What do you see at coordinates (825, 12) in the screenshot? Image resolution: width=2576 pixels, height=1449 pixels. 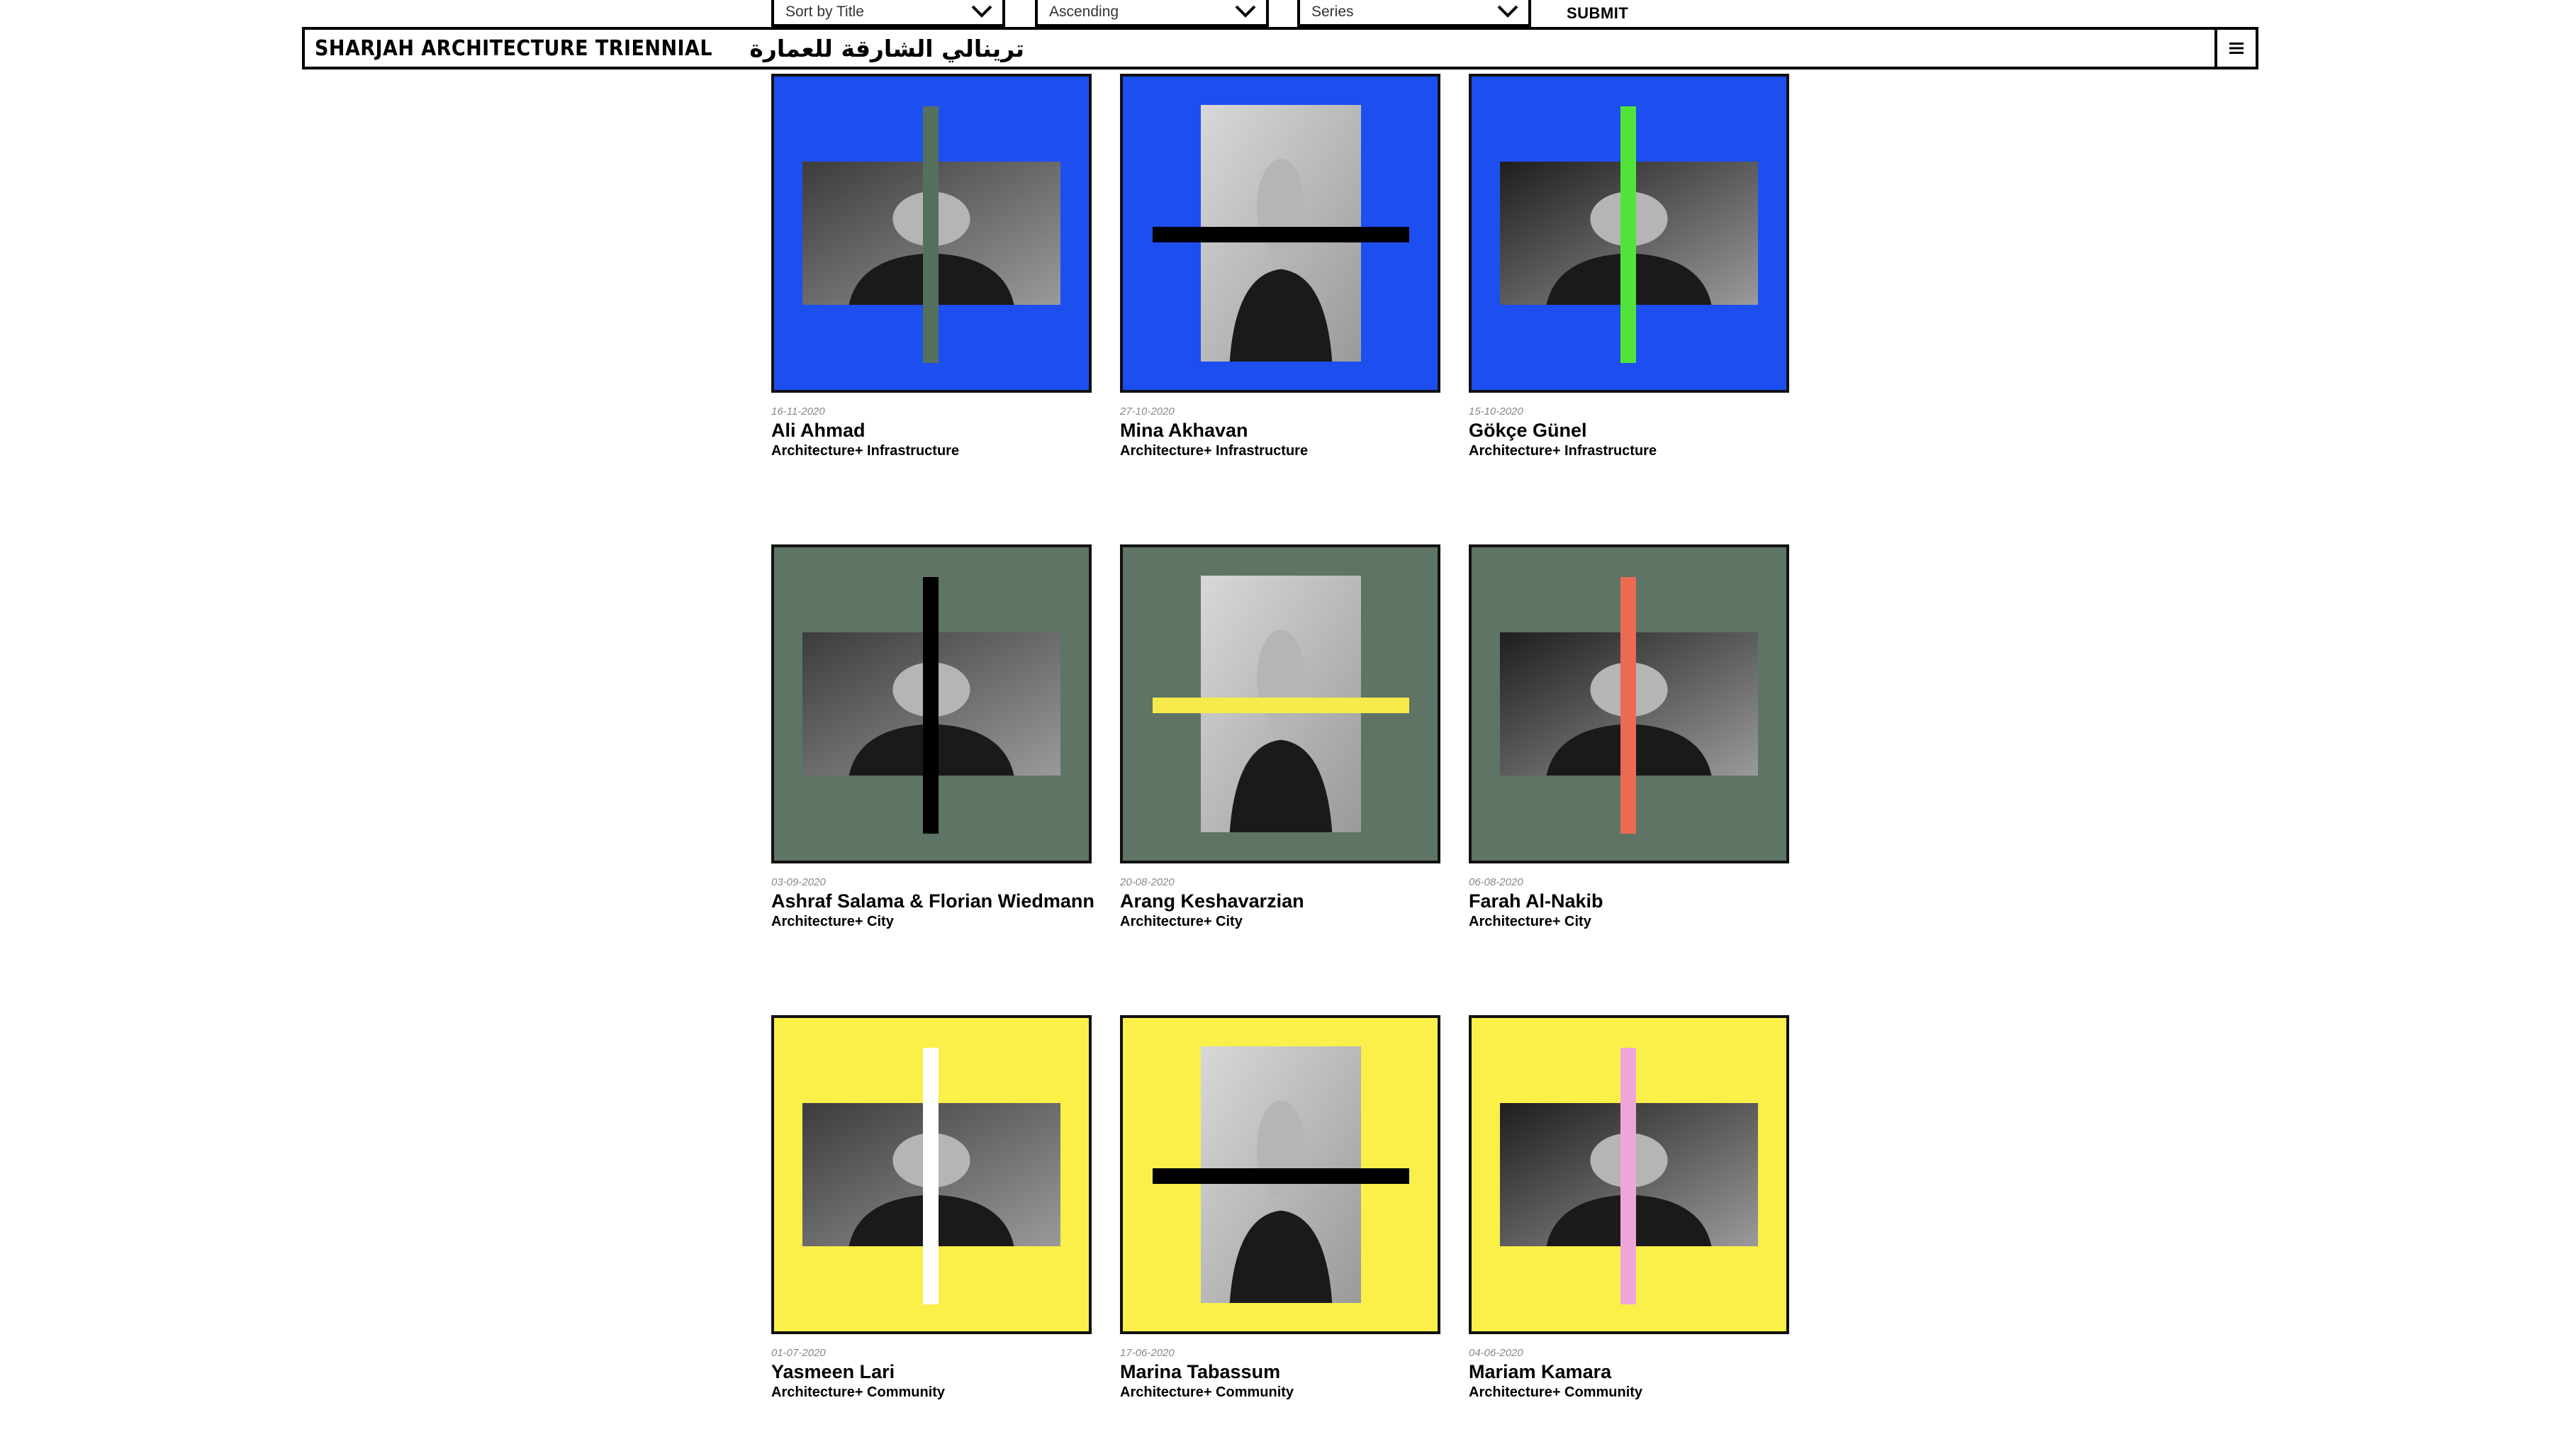 I see `sort-by-value: Sort by Title` at bounding box center [825, 12].